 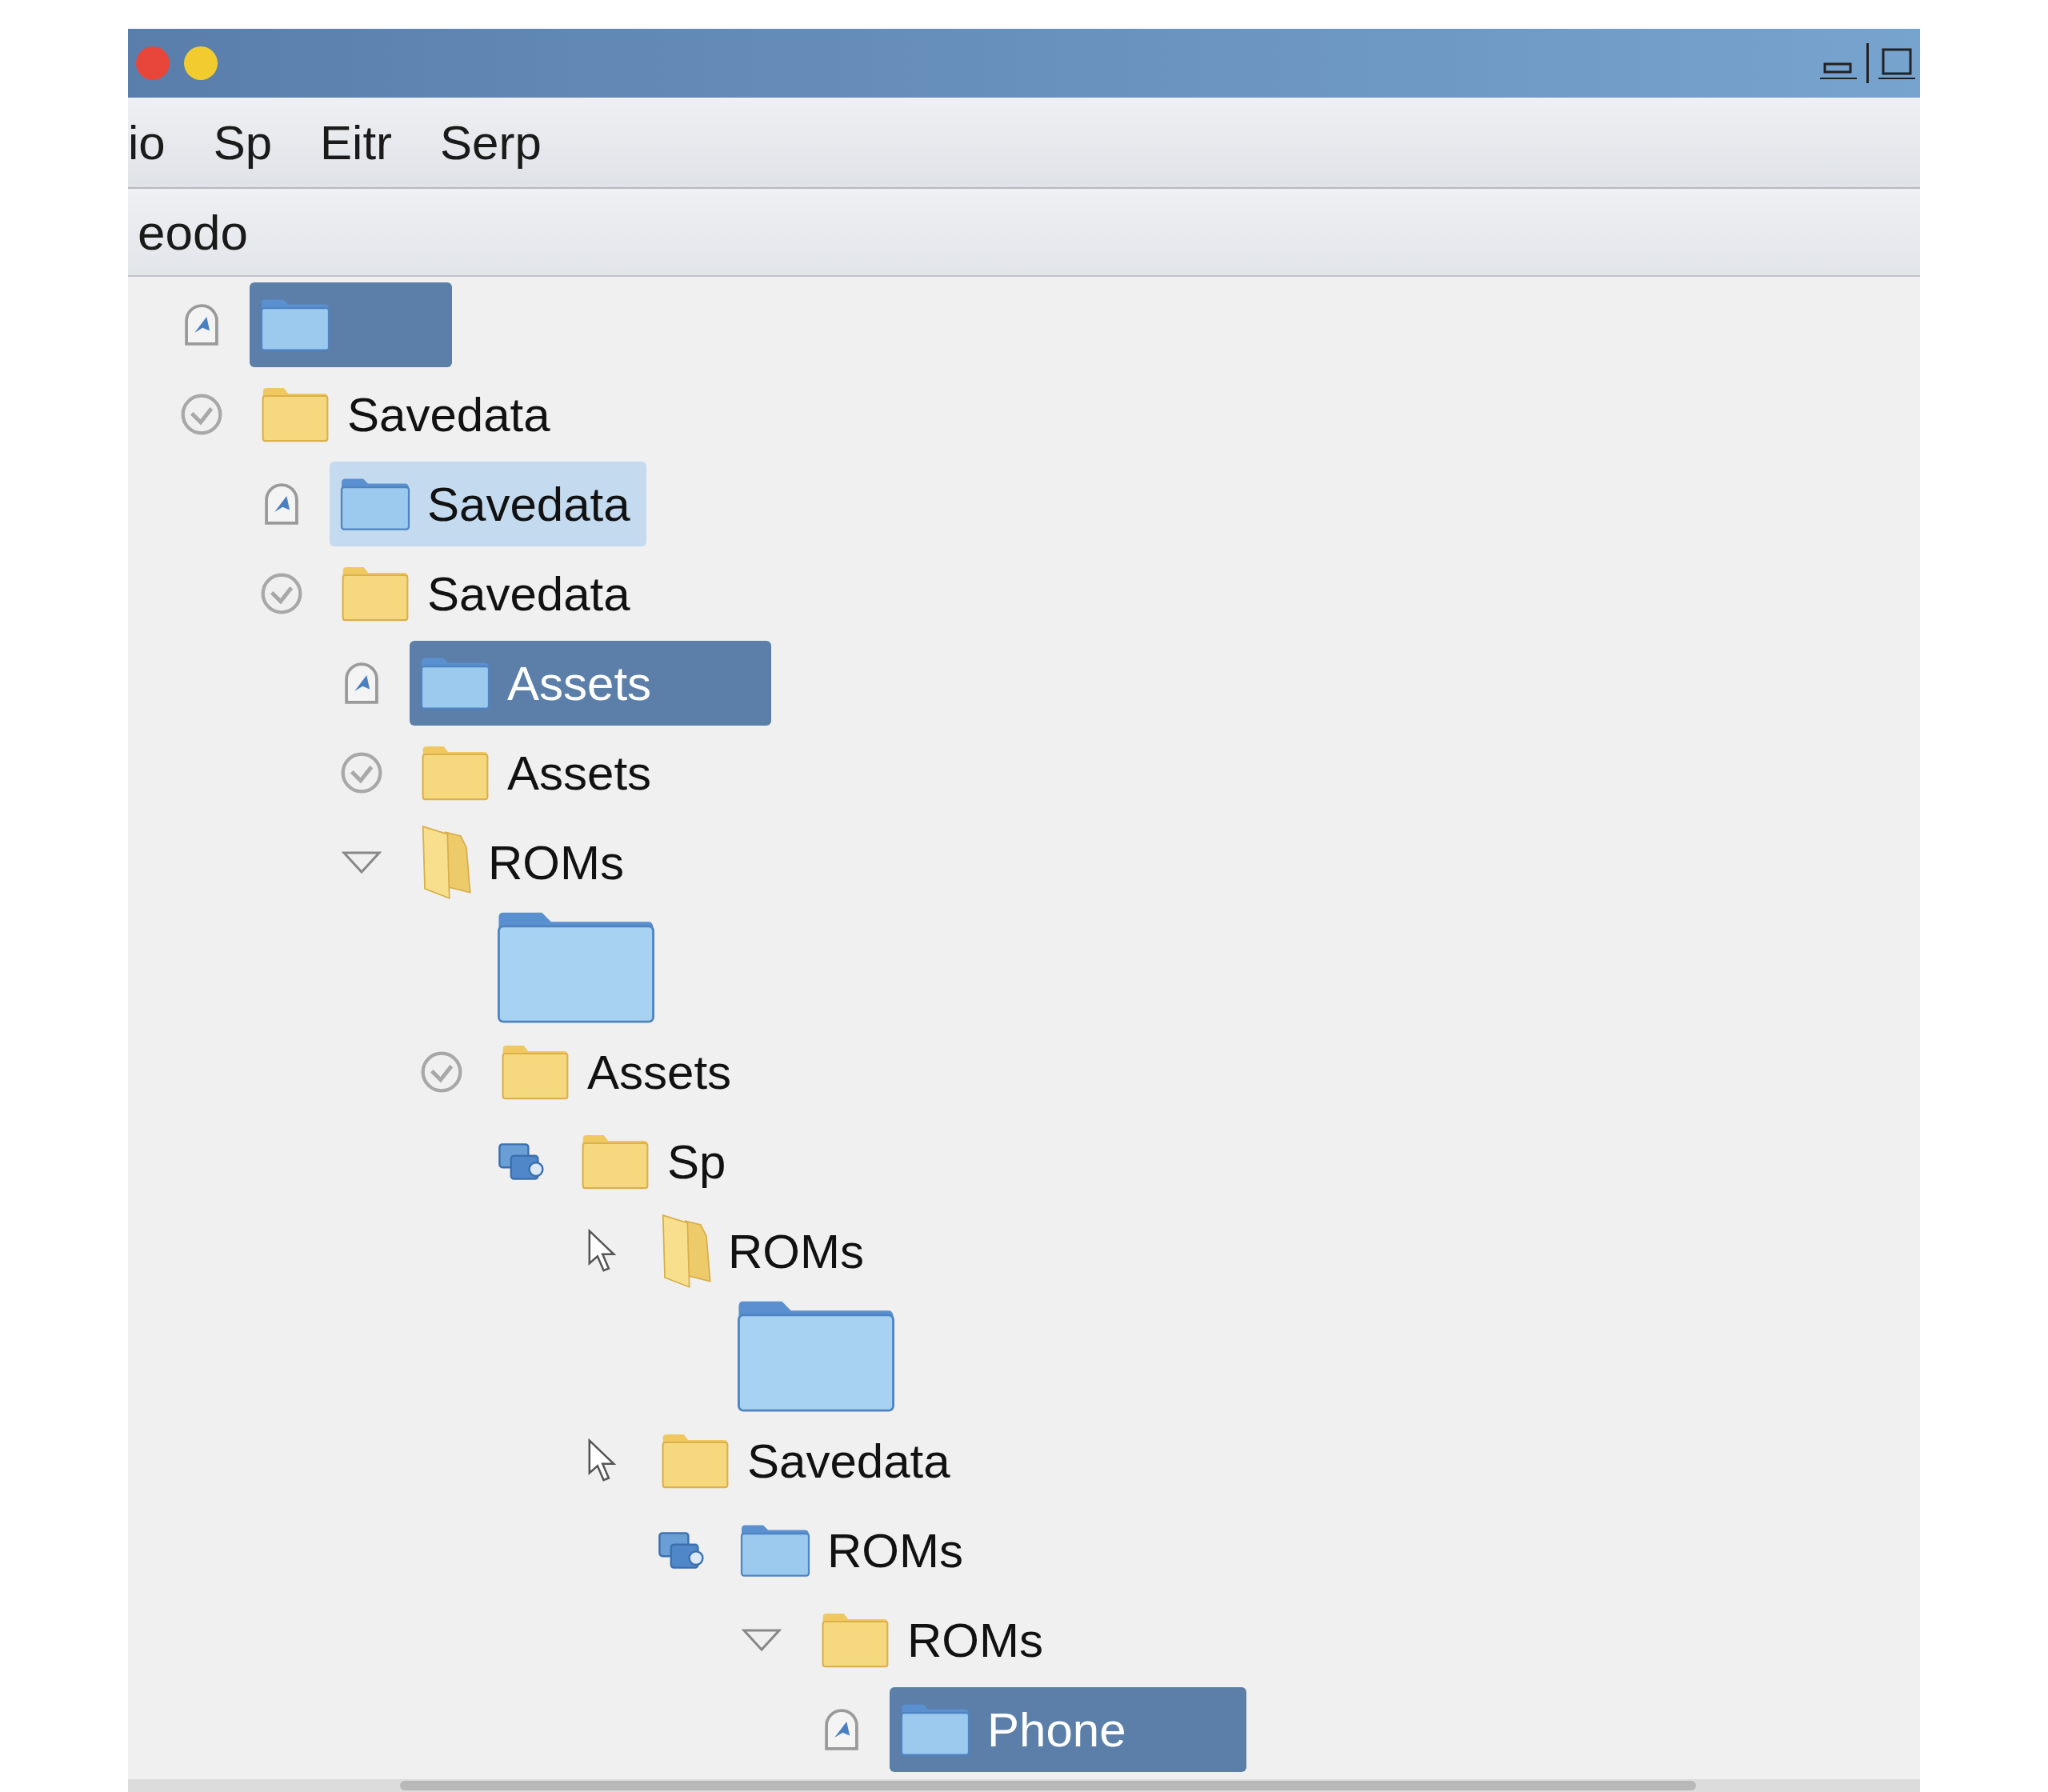 What do you see at coordinates (192, 232) in the screenshot?
I see `toolbar-label: eodo` at bounding box center [192, 232].